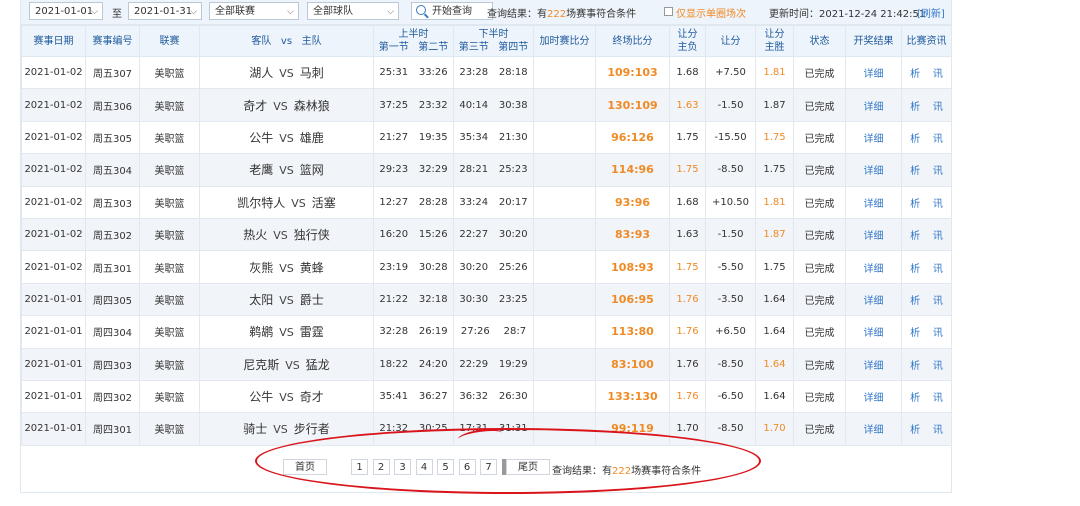  I want to click on away-team: 太阳, so click(261, 299).